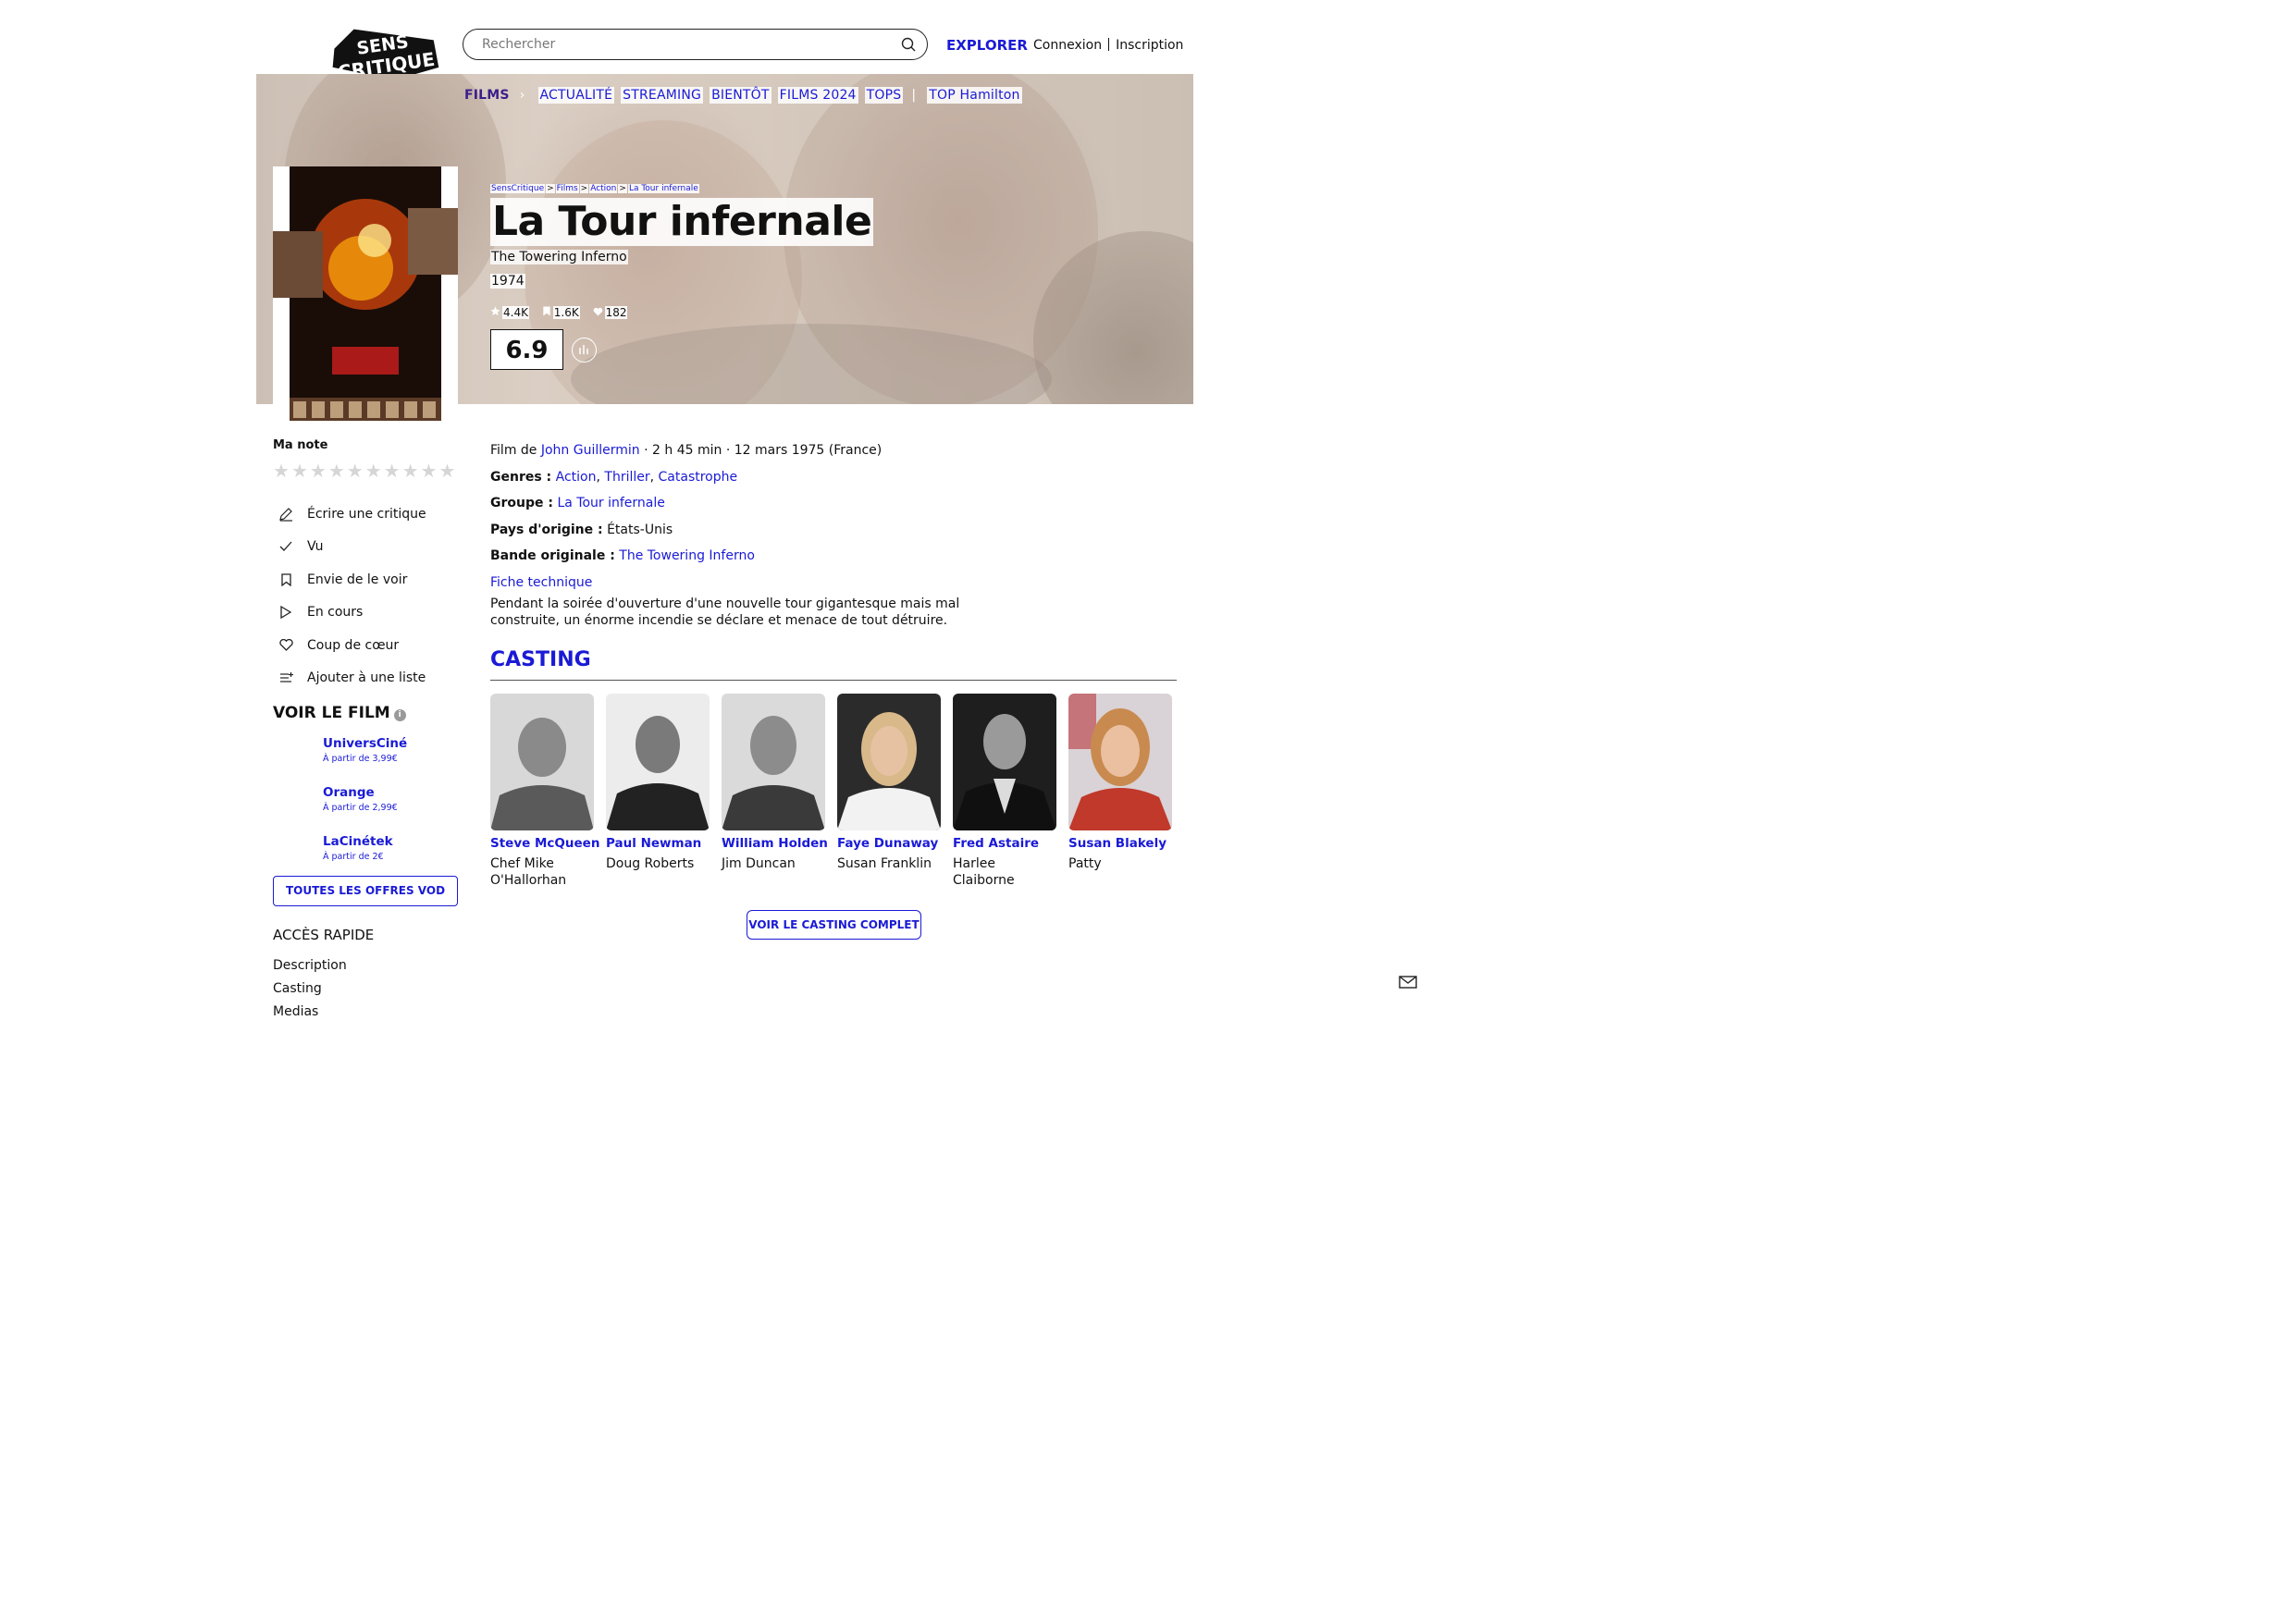 The width and height of the screenshot is (2296, 1623). Describe the element at coordinates (603, 188) in the screenshot. I see `breadcrumb-item: Action` at that location.